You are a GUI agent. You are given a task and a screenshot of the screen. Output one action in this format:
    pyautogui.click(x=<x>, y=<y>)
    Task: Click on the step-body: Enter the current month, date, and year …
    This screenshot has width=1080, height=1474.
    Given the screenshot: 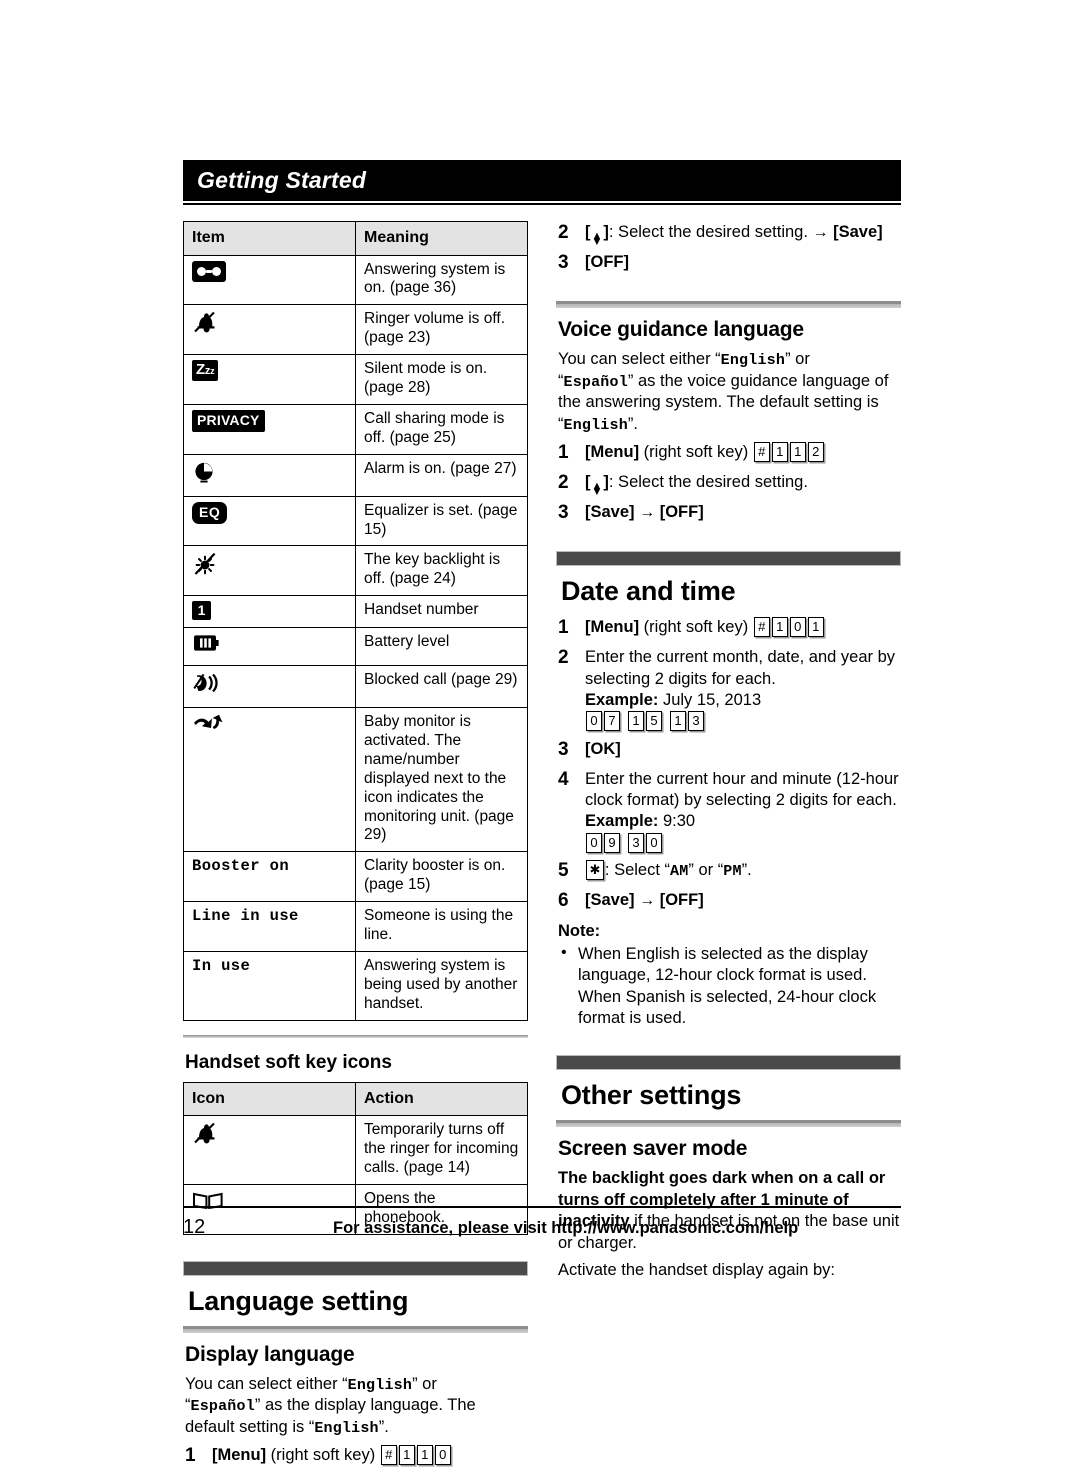 What is the action you would take?
    pyautogui.click(x=740, y=668)
    